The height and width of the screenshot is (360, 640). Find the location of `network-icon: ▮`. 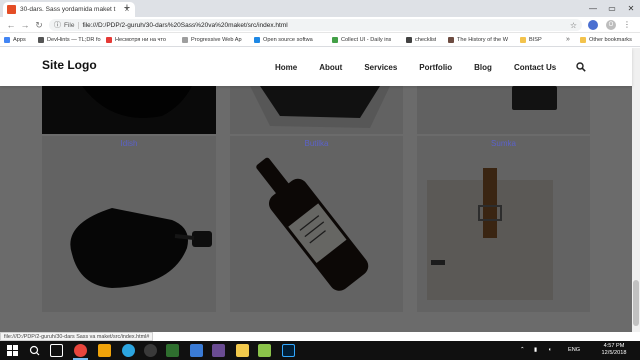

network-icon: ▮ is located at coordinates (535, 350).